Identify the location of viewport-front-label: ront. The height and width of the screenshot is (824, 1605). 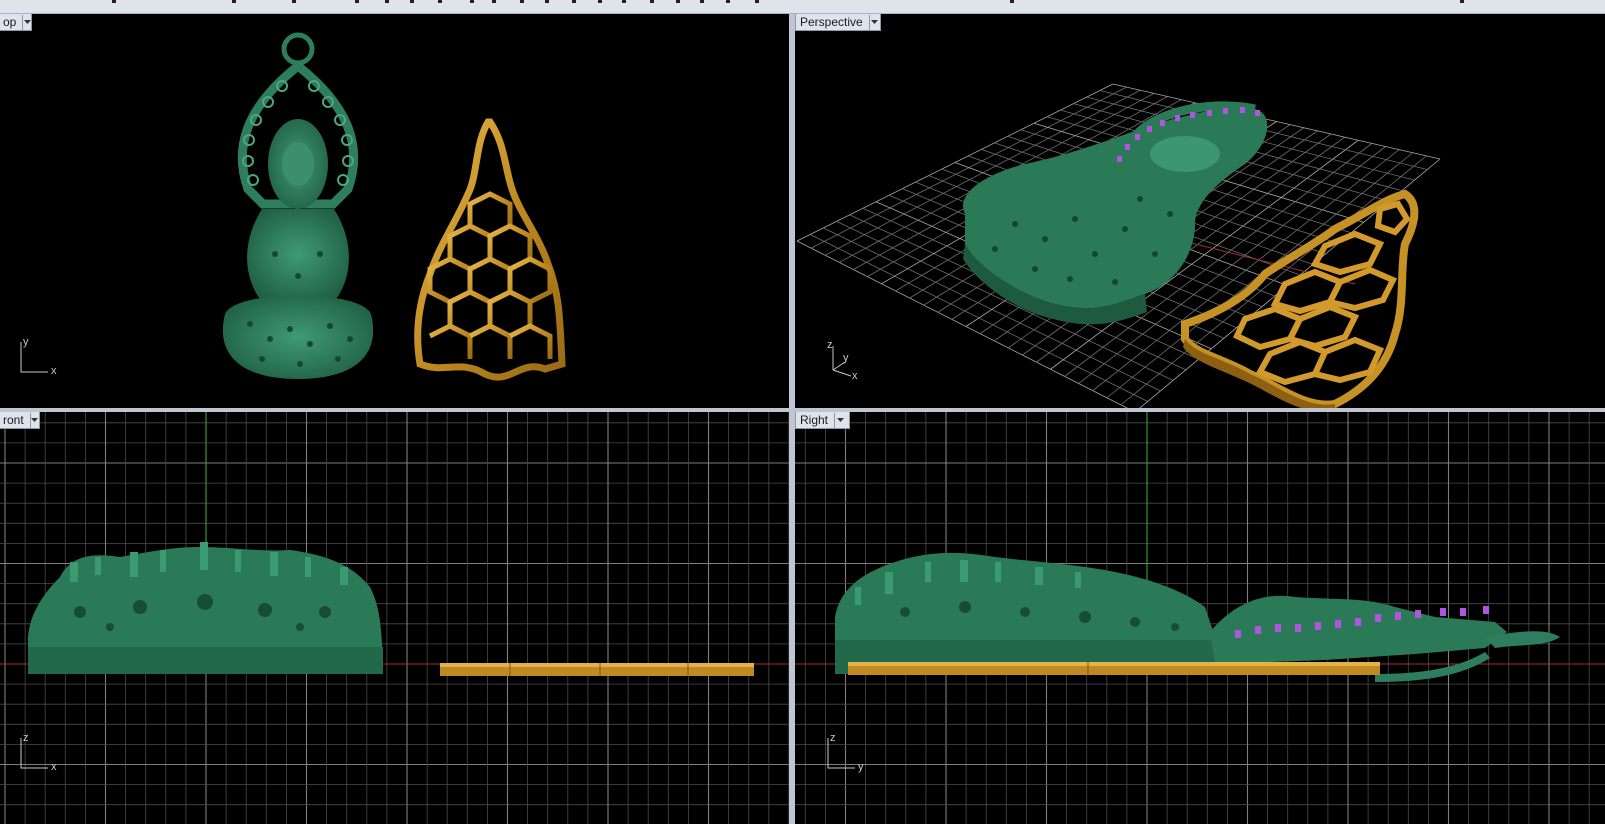
(20, 420).